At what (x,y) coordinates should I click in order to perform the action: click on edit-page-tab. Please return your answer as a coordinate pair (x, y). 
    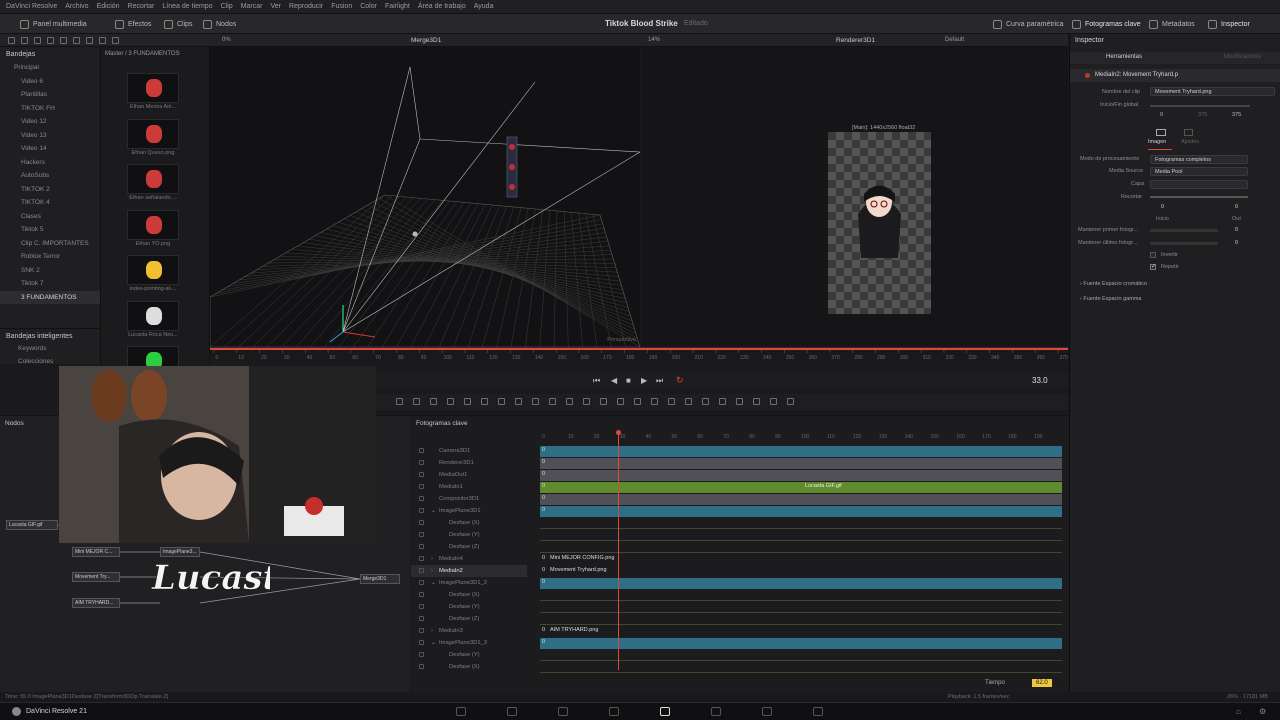
    Looking at the image, I should click on (563, 711).